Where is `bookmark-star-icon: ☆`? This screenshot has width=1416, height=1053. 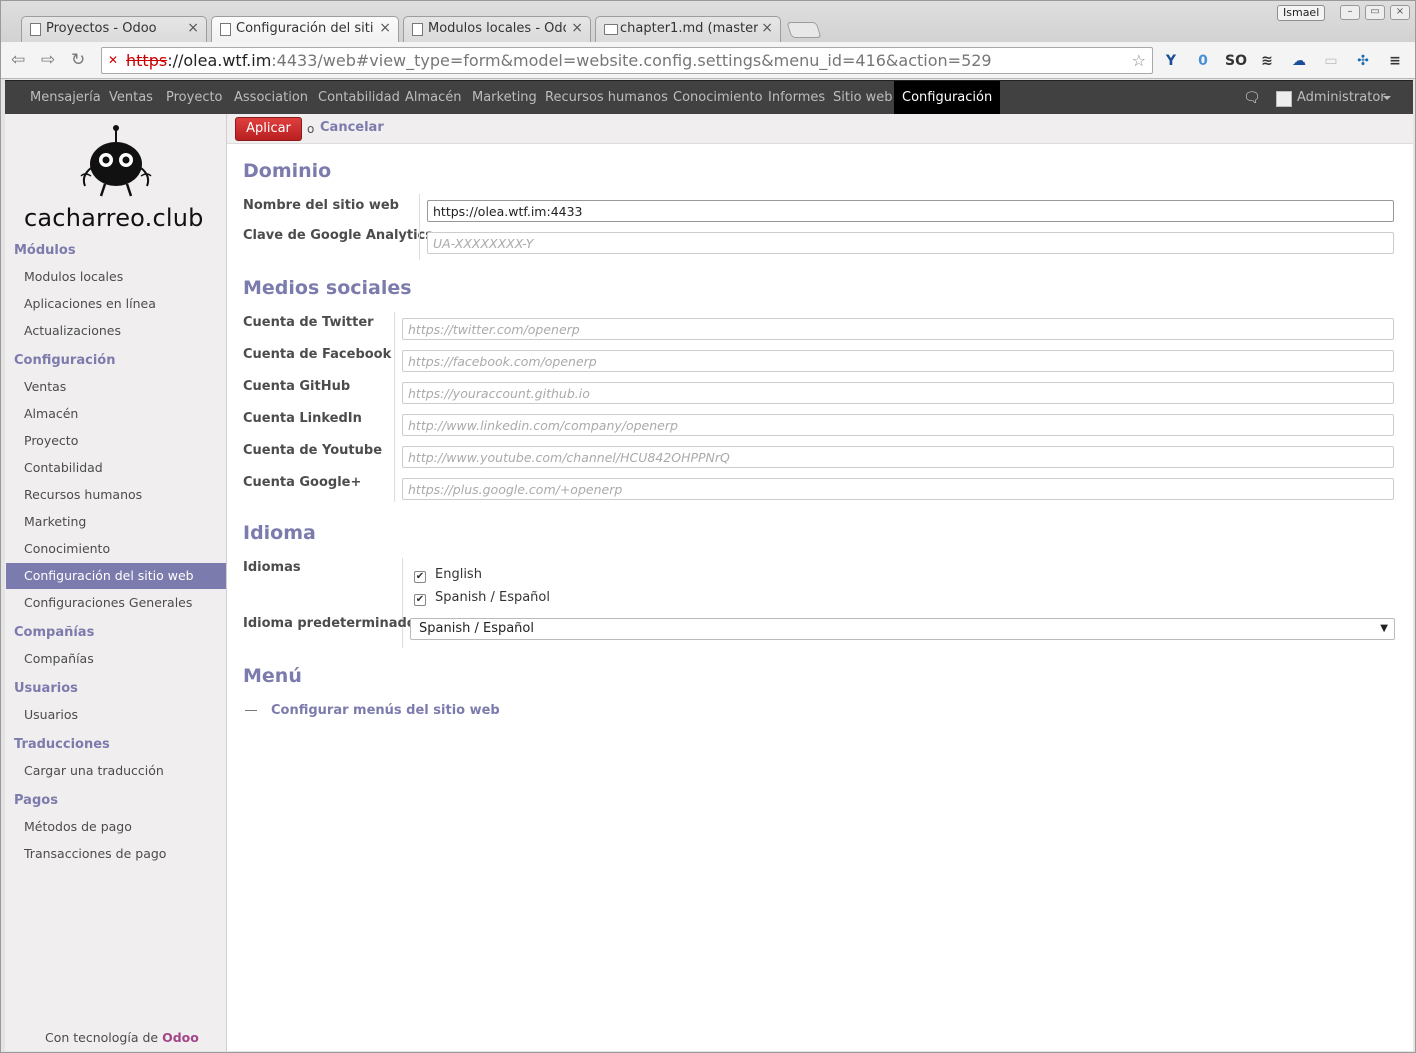
bookmark-star-icon: ☆ is located at coordinates (1139, 60).